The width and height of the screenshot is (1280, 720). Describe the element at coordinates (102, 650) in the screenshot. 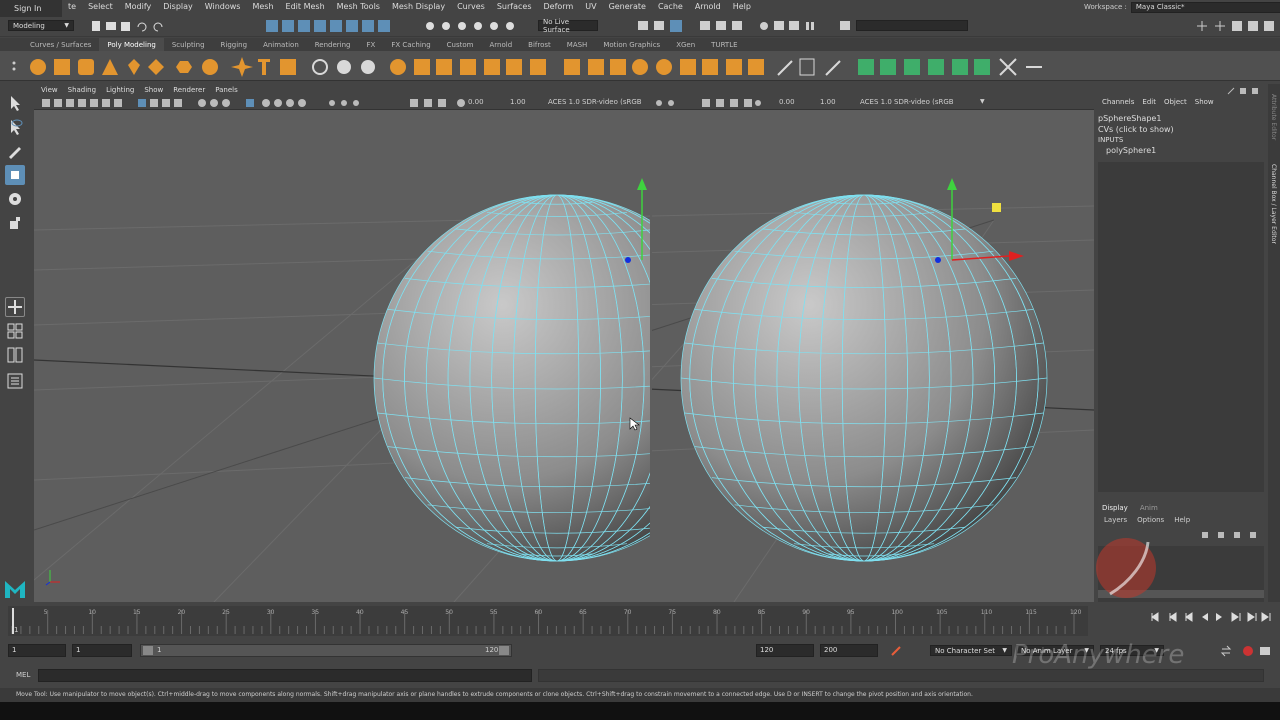

I see `playback-start-field: 1` at that location.